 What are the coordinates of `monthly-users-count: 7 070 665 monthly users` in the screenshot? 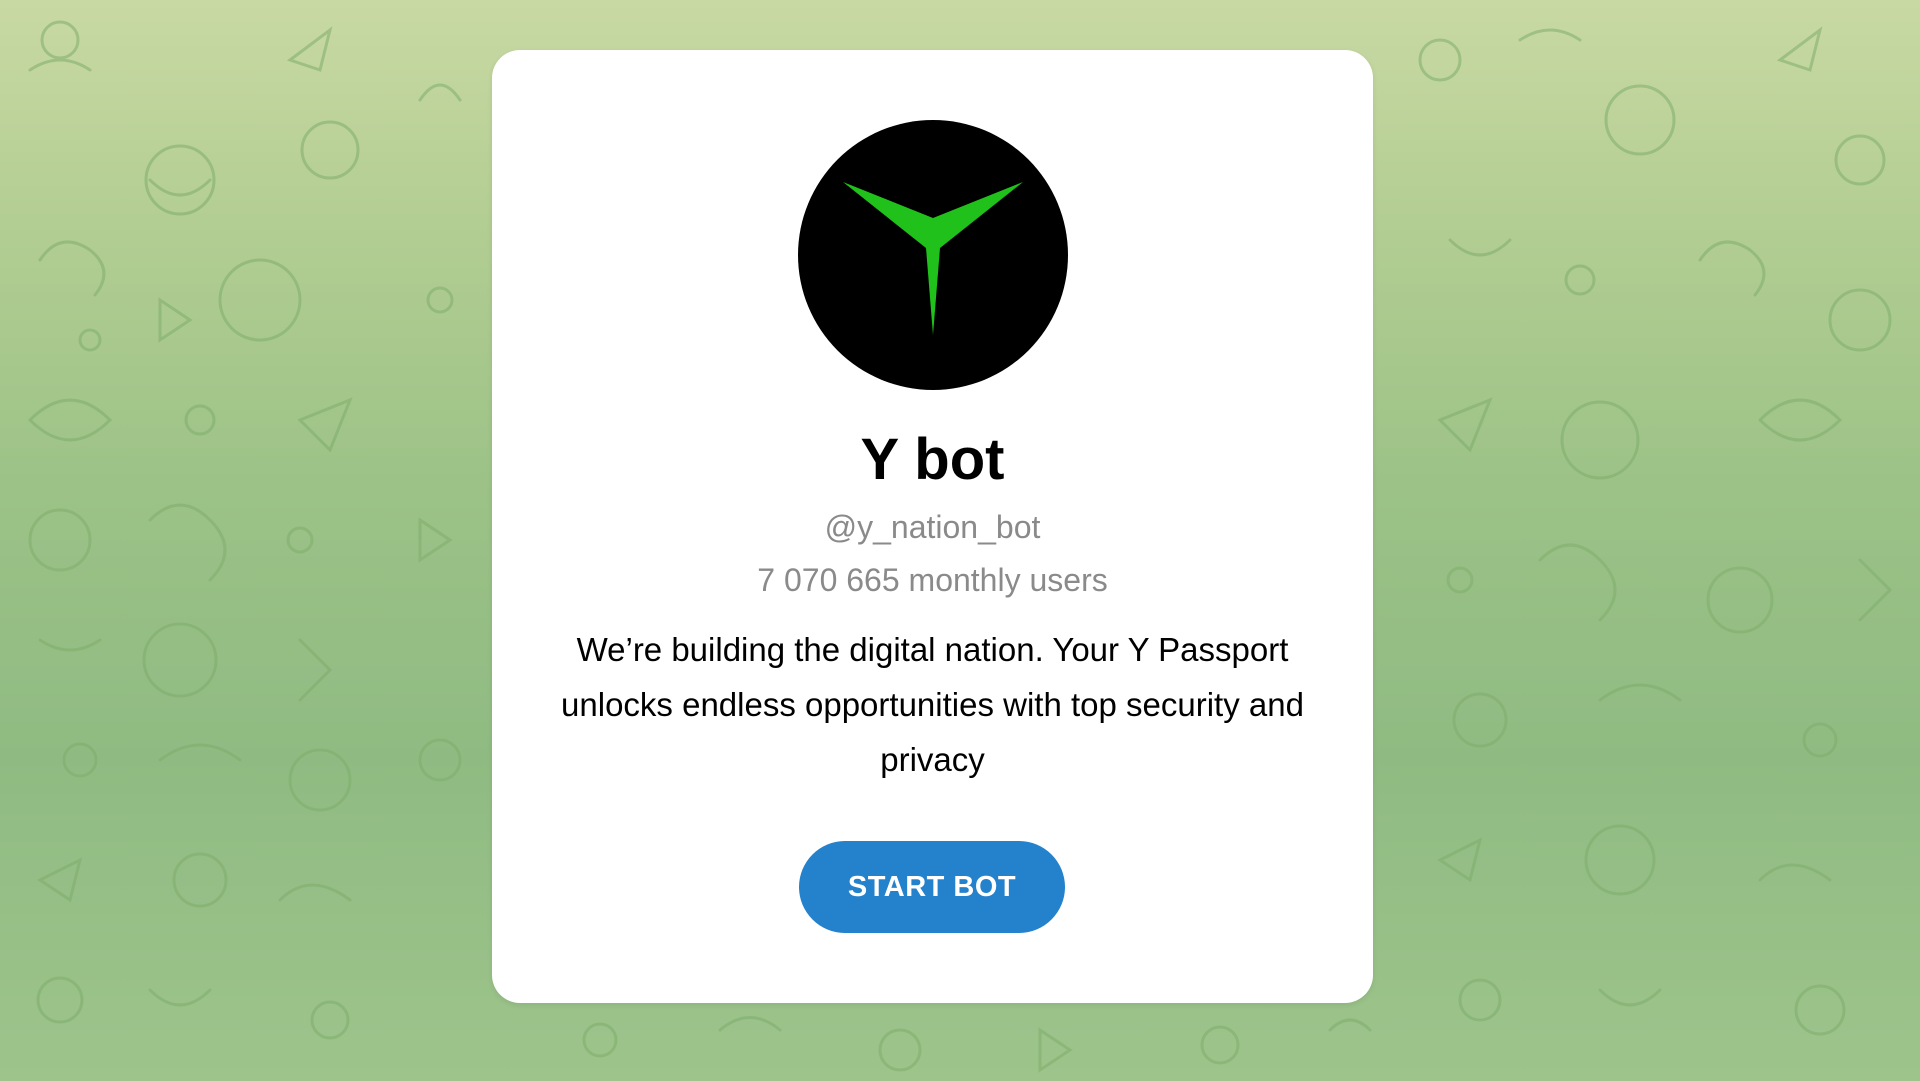 It's located at (932, 580).